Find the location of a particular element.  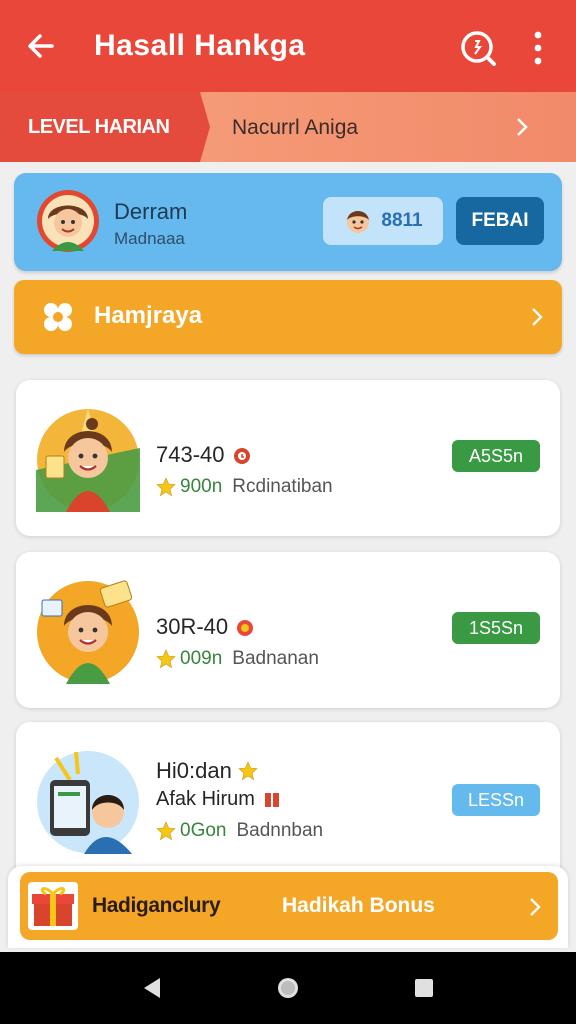

level-tab: LEVEL HARIAN is located at coordinates (105, 127).